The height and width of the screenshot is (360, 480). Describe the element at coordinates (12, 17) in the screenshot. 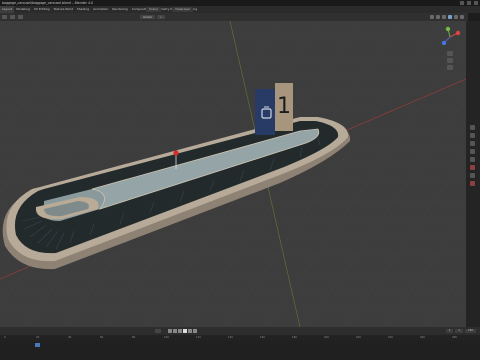

I see `mode-icon` at that location.